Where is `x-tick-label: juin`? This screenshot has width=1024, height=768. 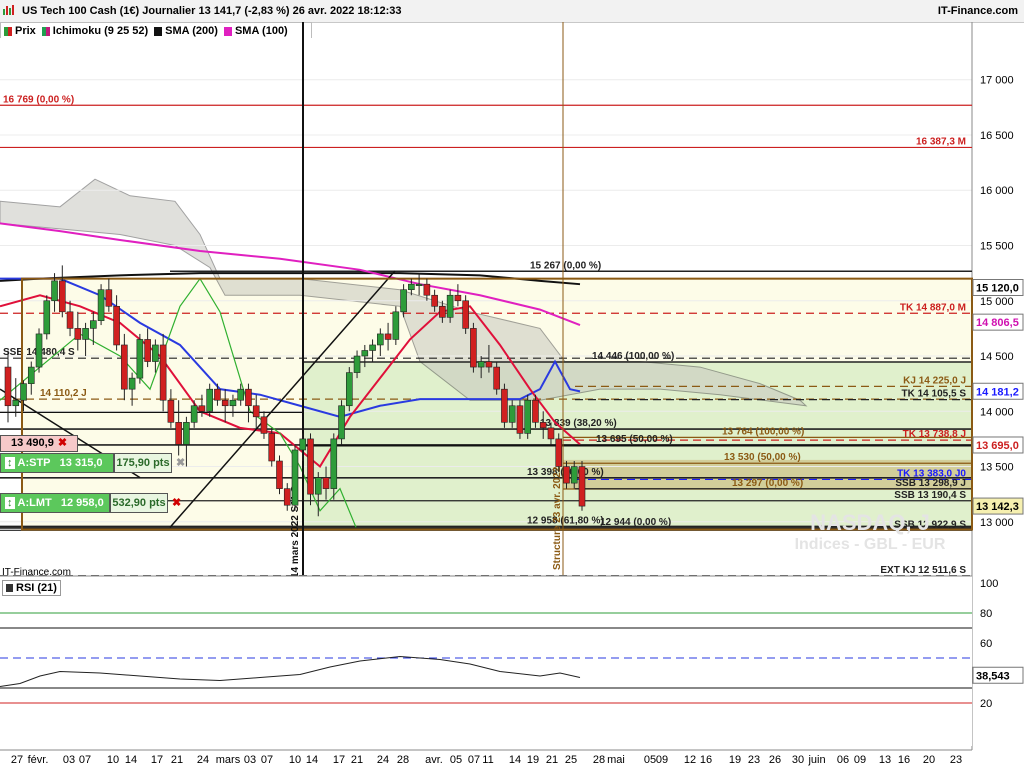 x-tick-label: juin is located at coordinates (816, 760).